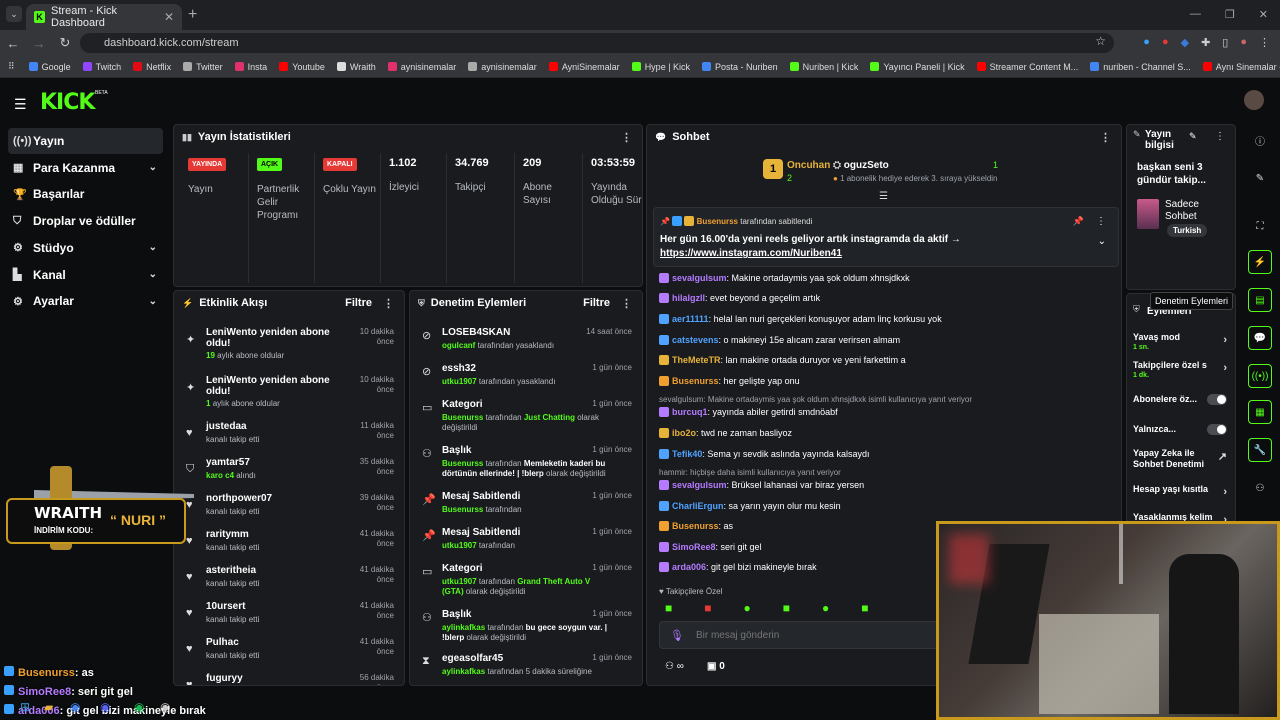  What do you see at coordinates (808, 165) in the screenshot?
I see `leader-name: Oncuhan` at bounding box center [808, 165].